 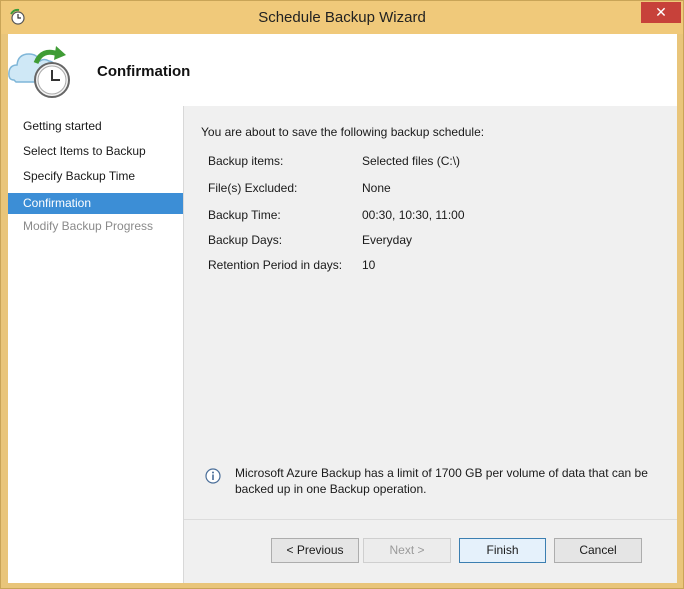 I want to click on detail-value: 00:30, 10:30, 11:00, so click(x=413, y=215).